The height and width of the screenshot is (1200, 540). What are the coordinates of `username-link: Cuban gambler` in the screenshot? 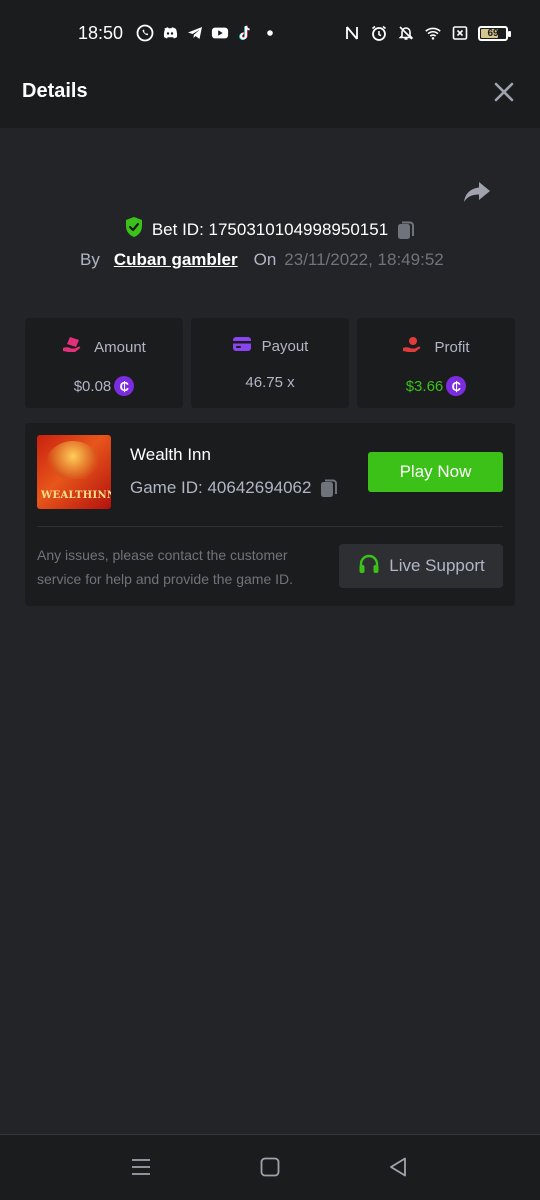 It's located at (176, 260).